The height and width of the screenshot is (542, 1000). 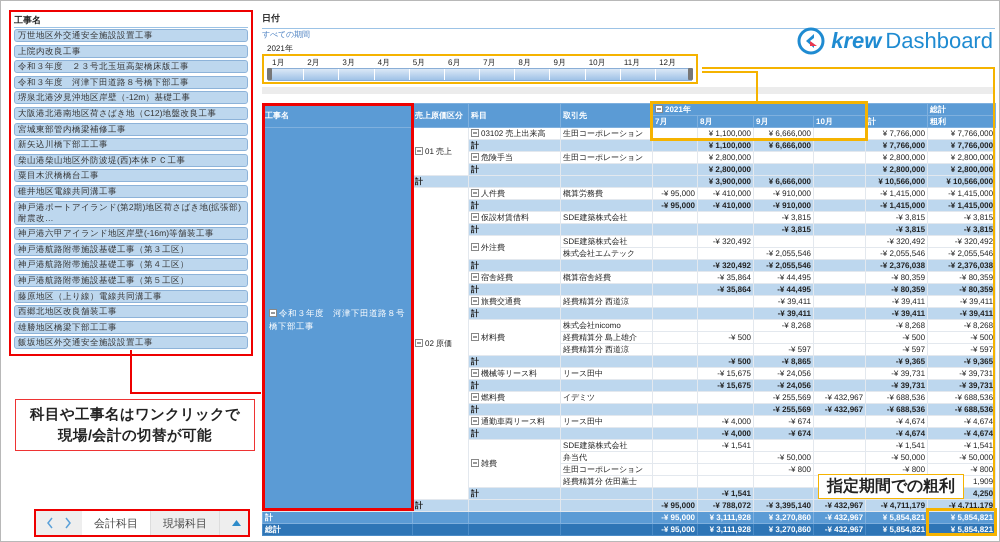 What do you see at coordinates (962, 338) in the screenshot?
I see `table-cell: -¥ 500` at bounding box center [962, 338].